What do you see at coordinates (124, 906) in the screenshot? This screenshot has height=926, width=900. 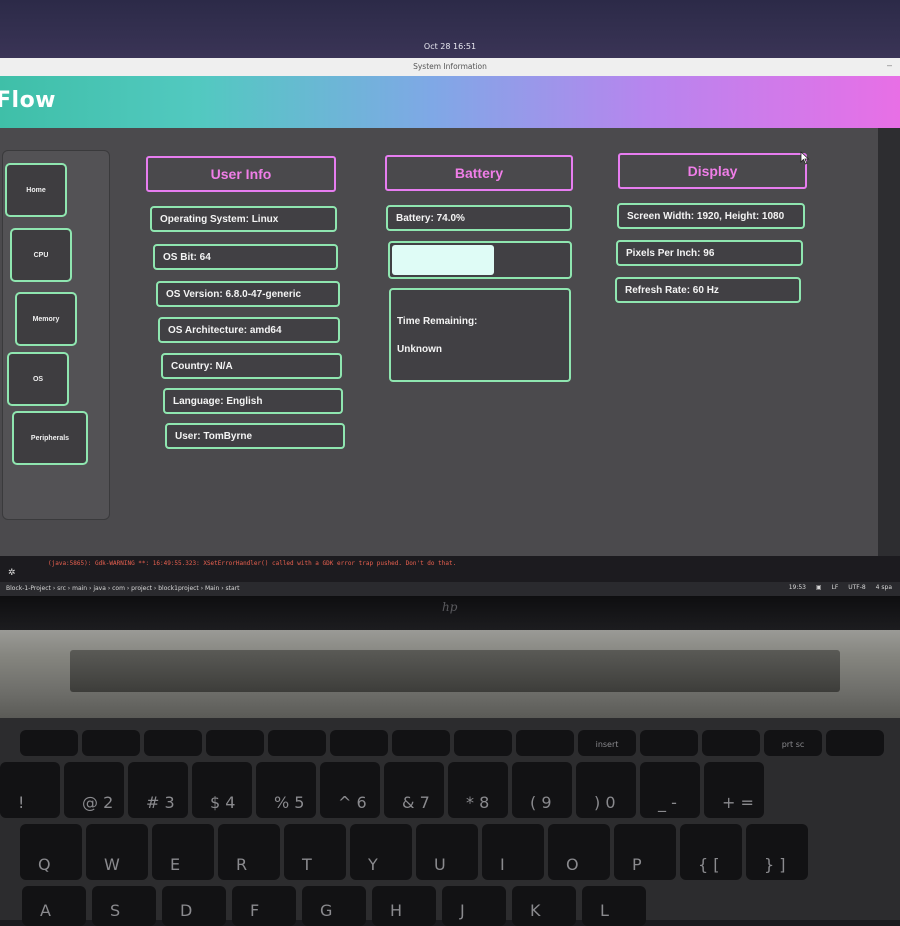 I see `letter-key: S` at bounding box center [124, 906].